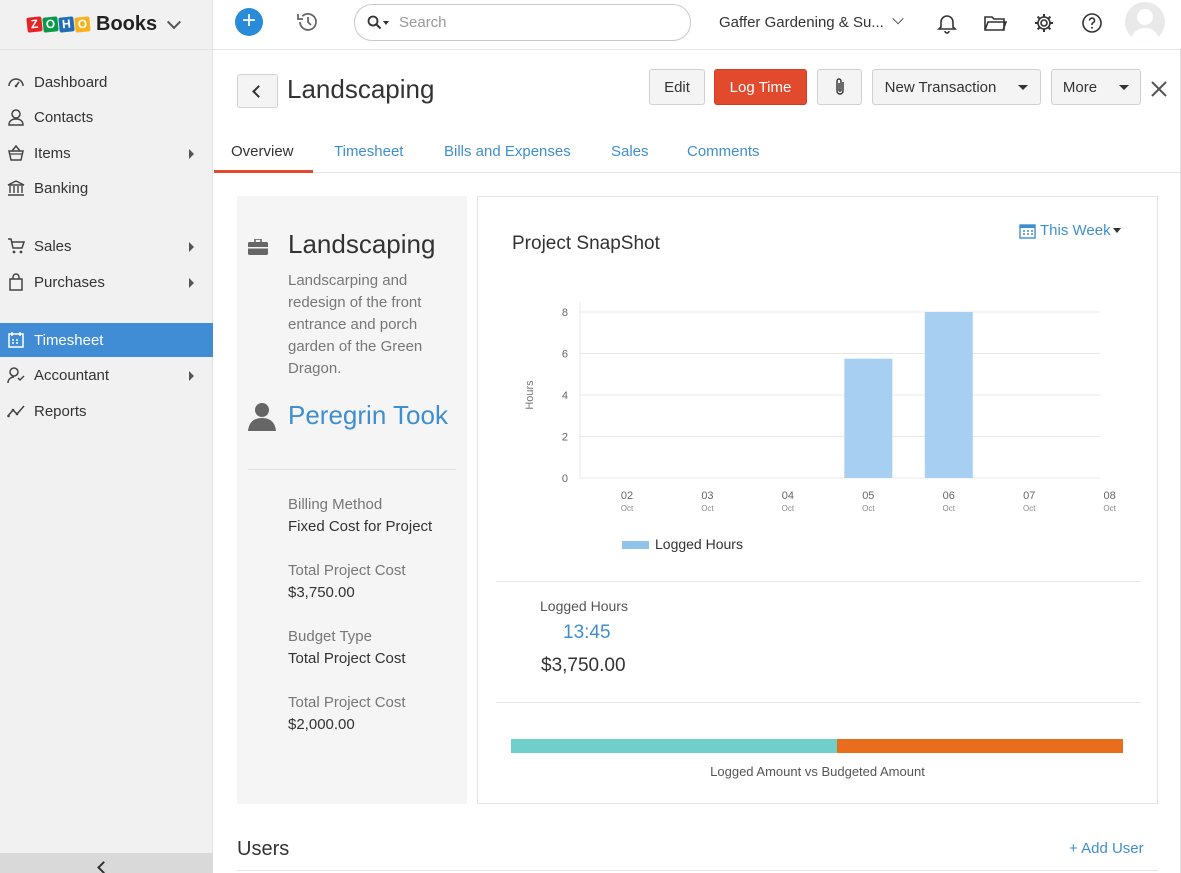  Describe the element at coordinates (72, 375) in the screenshot. I see `sidebar-item-label: Accountant` at that location.